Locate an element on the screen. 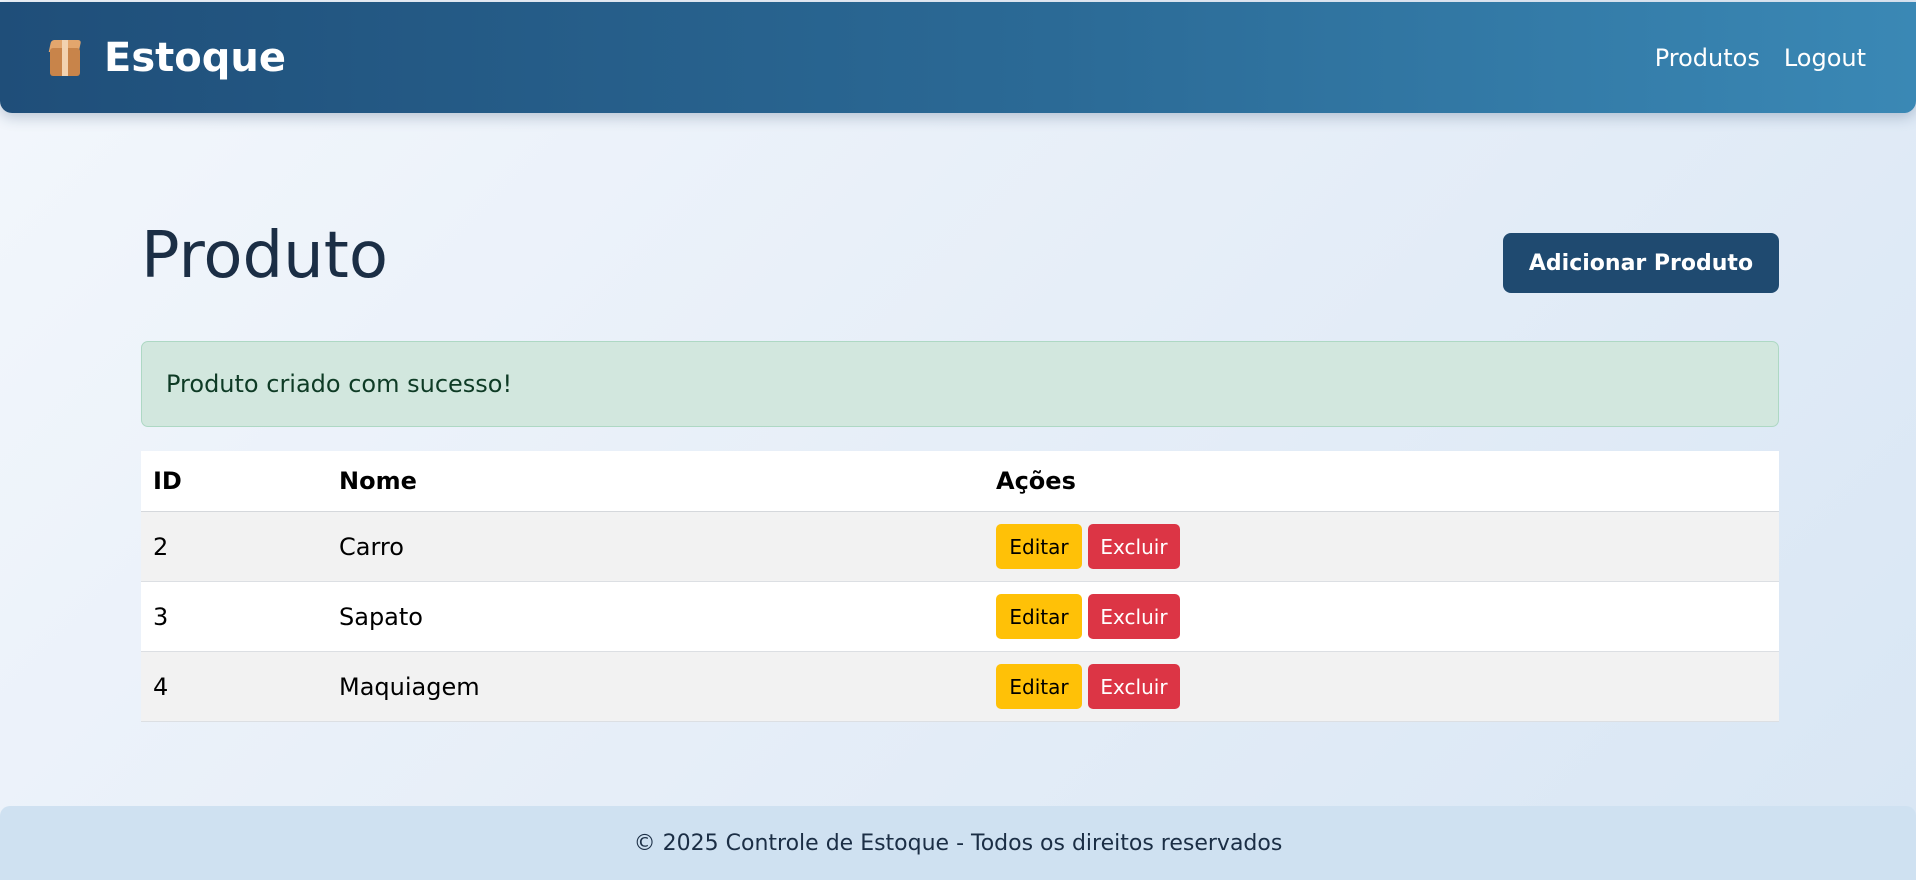  cell-name: Carro is located at coordinates (655, 546).